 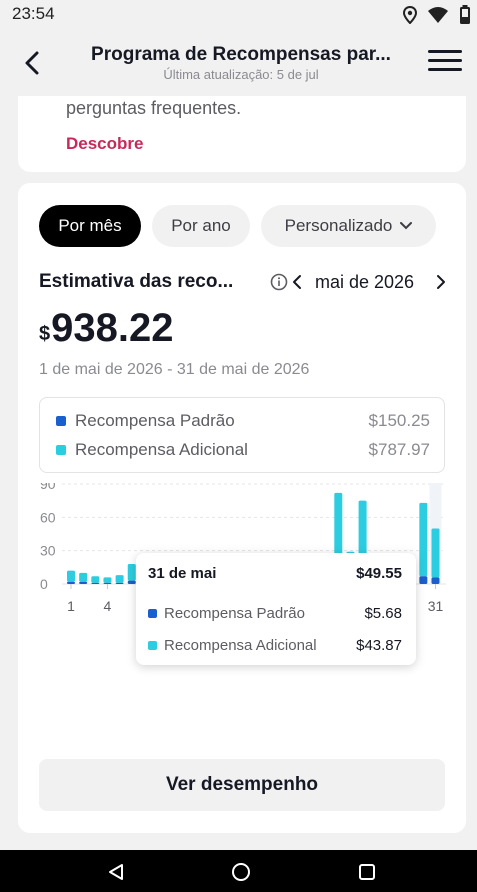 What do you see at coordinates (241, 872) in the screenshot?
I see `nav-home-icon` at bounding box center [241, 872].